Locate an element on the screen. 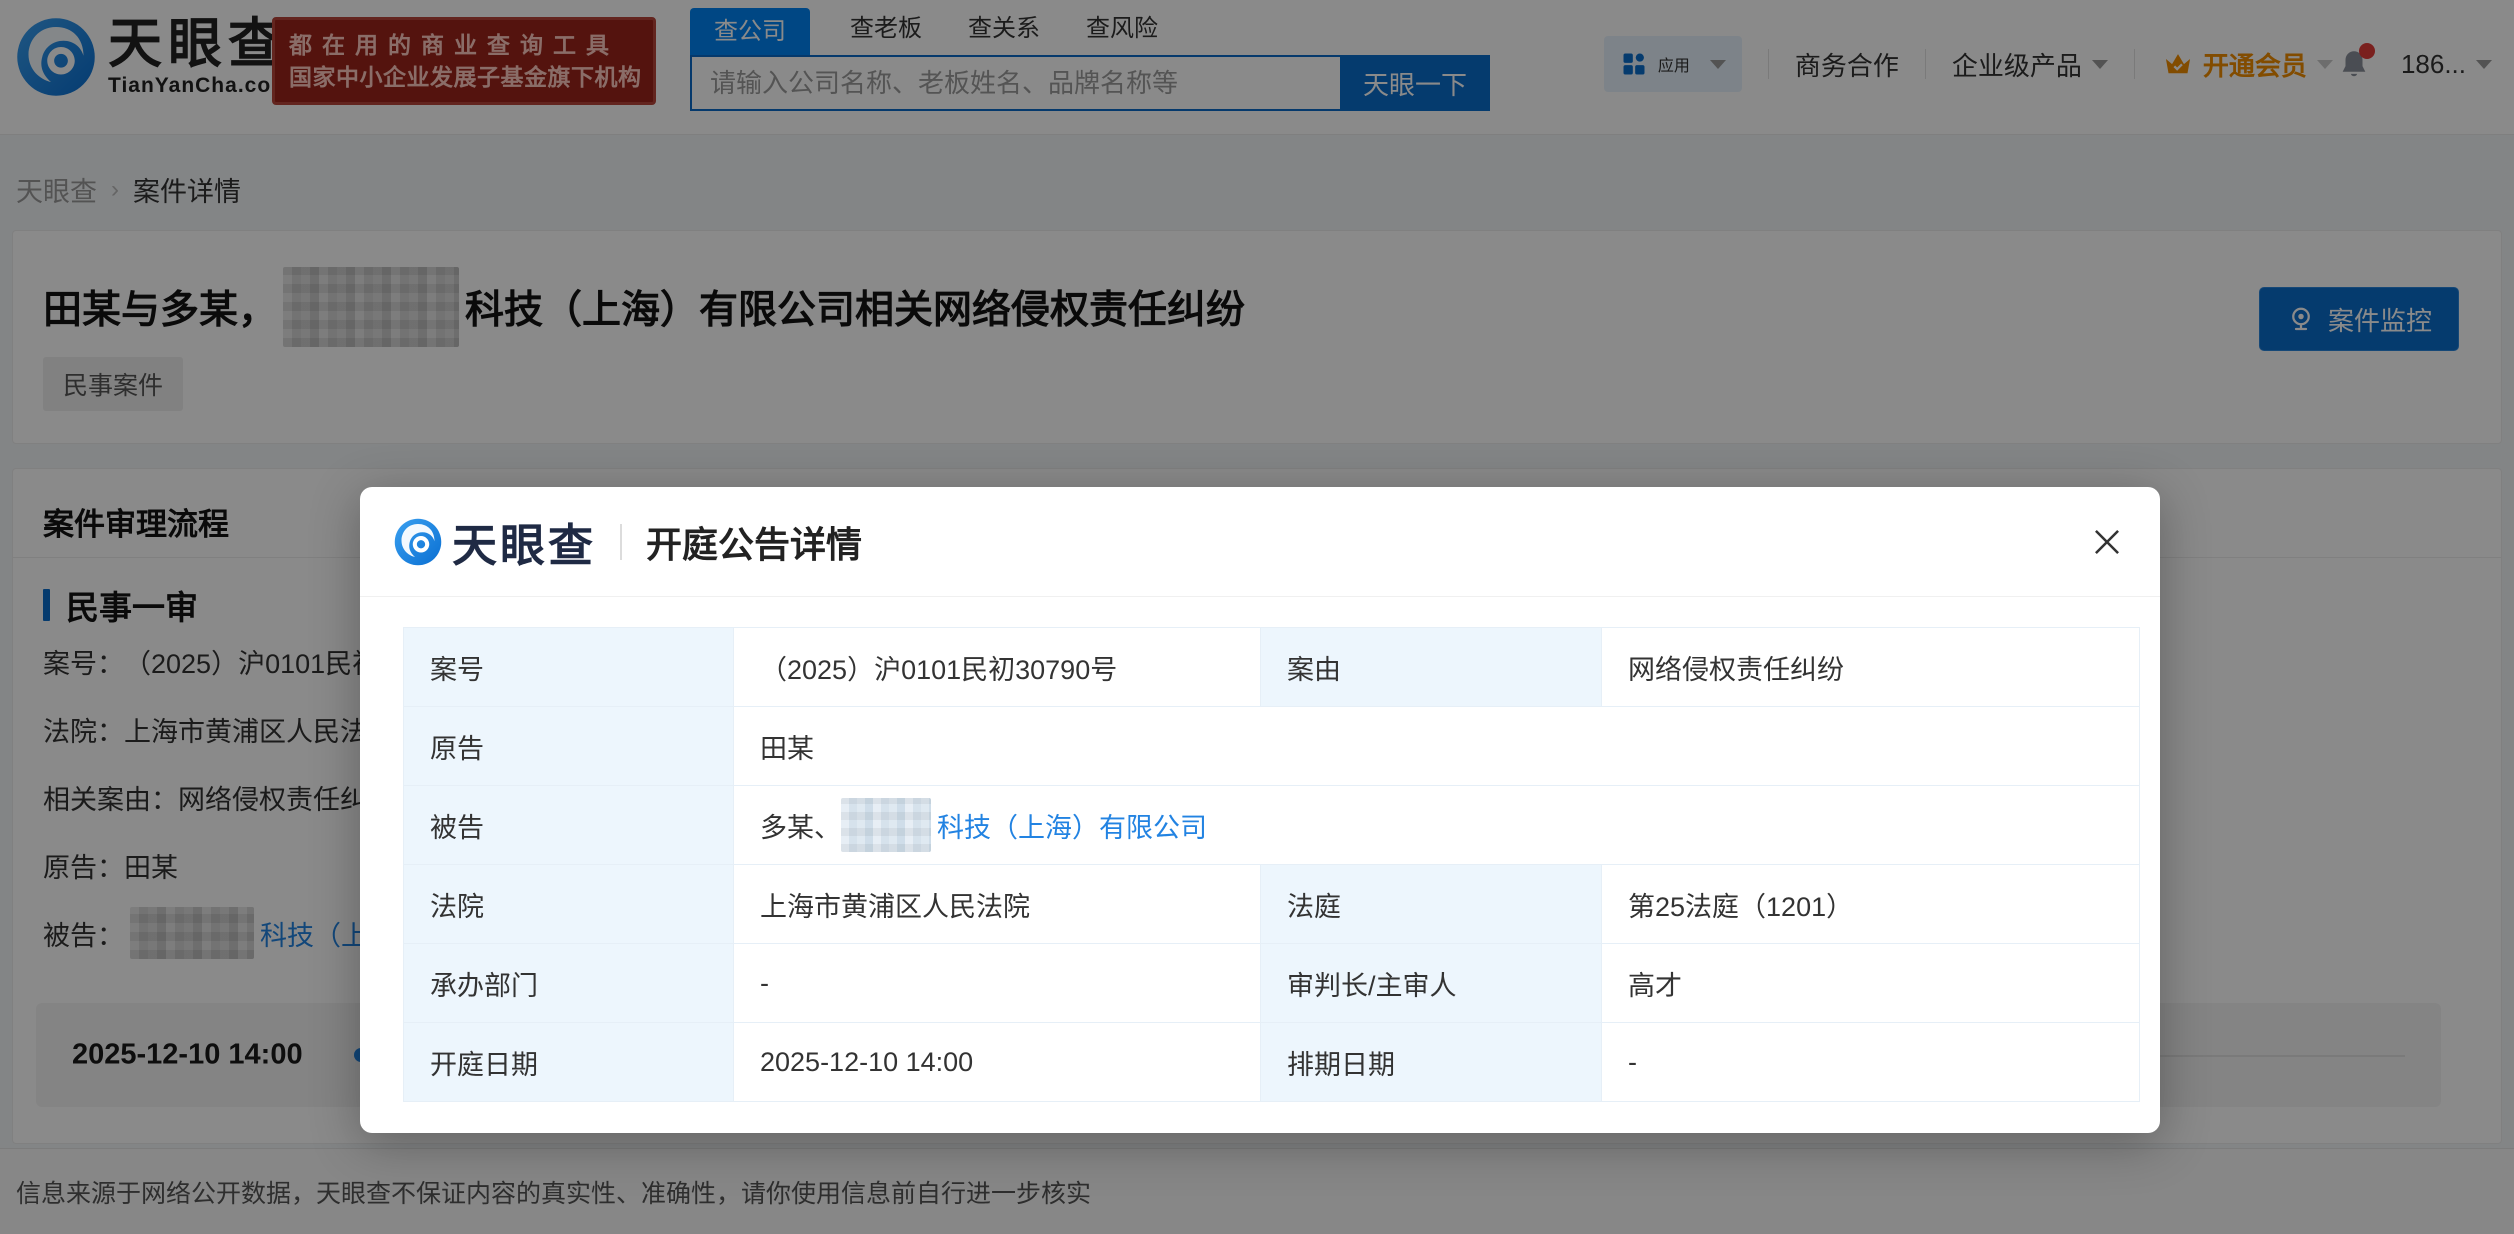 Image resolution: width=2514 pixels, height=1234 pixels. modal-header-divider is located at coordinates (621, 541).